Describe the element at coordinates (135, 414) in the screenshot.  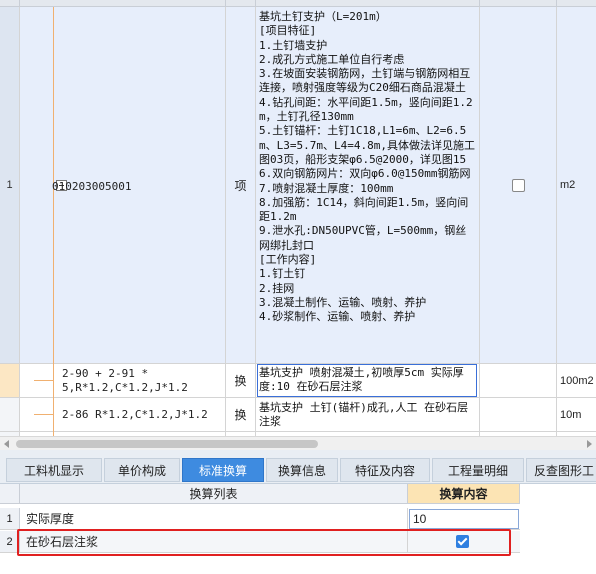
I see `quota-code-line1: 2-86 R*1.2,C*1.2,J*1.2` at that location.